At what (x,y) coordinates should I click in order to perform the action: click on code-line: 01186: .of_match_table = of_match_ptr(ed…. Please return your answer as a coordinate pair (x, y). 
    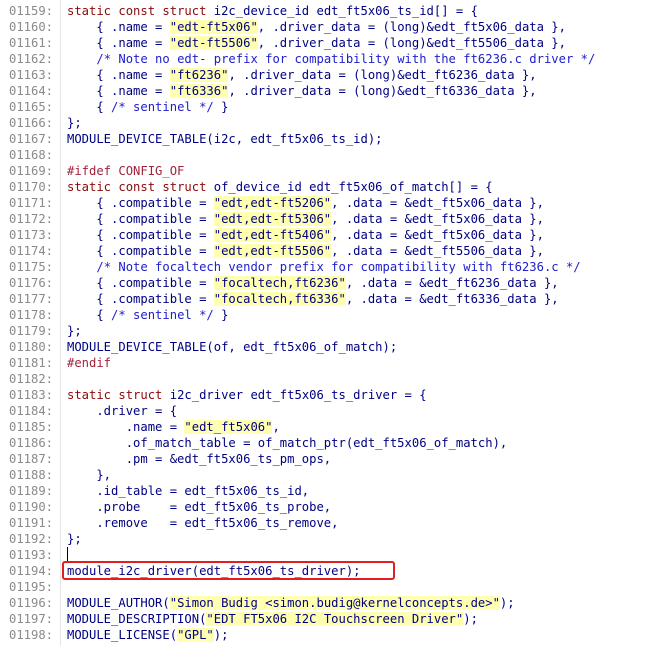
    Looking at the image, I should click on (329, 443).